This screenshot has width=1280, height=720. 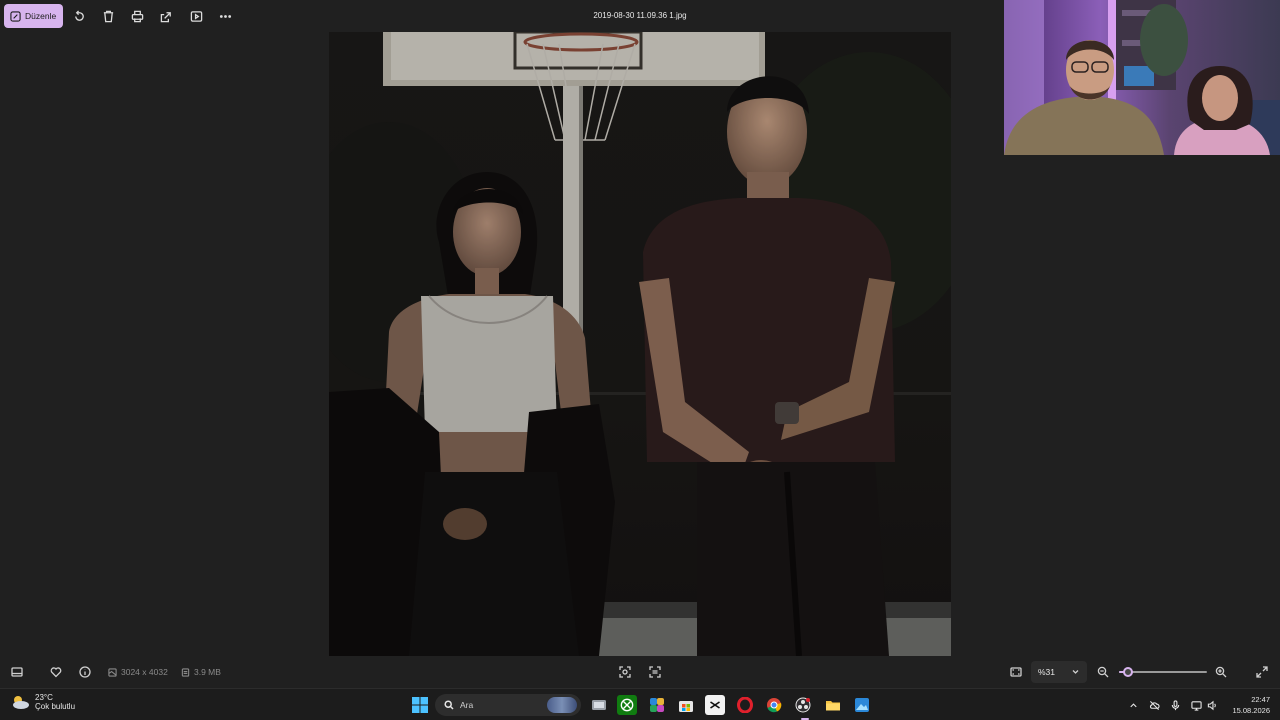 I want to click on microphone-icon, so click(x=1175, y=705).